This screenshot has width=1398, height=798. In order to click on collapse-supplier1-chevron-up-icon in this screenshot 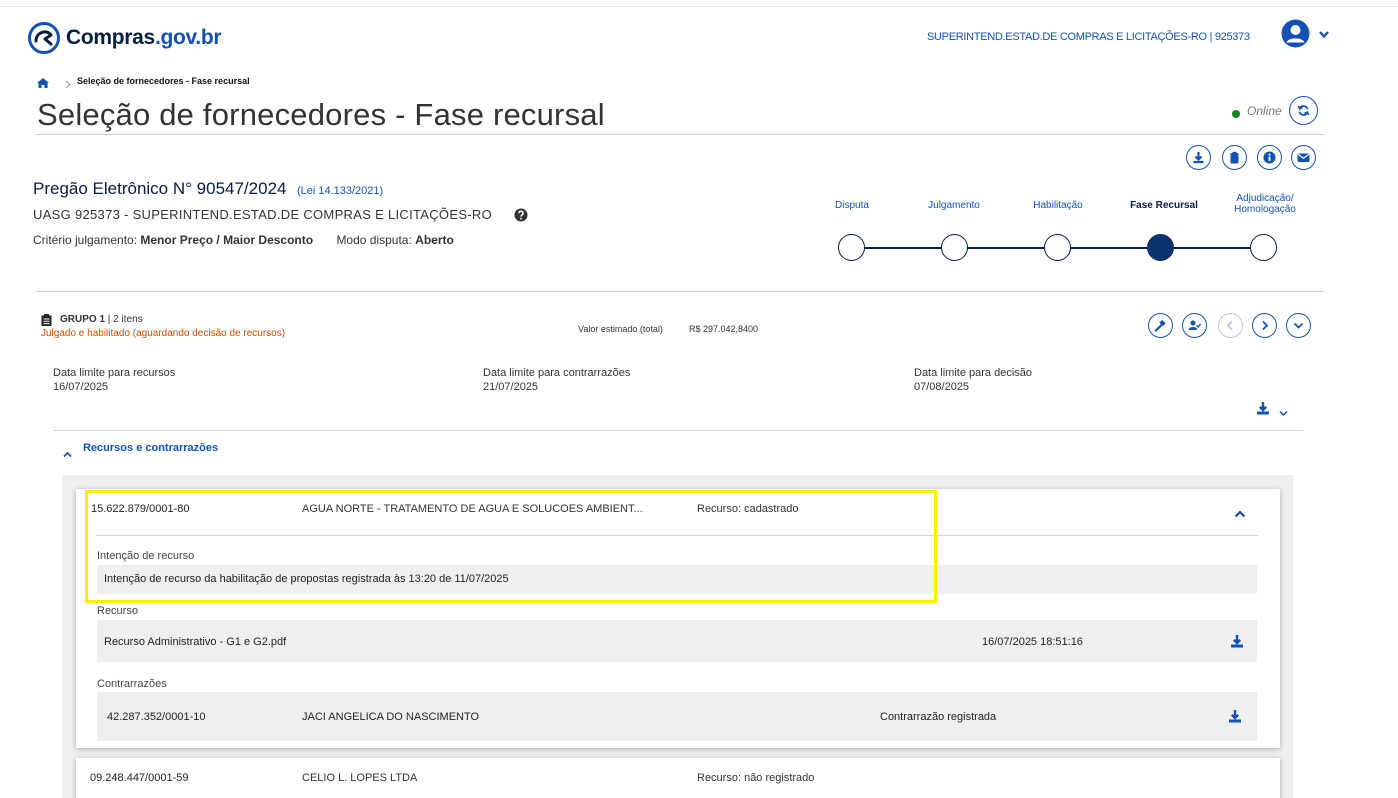, I will do `click(1240, 511)`.